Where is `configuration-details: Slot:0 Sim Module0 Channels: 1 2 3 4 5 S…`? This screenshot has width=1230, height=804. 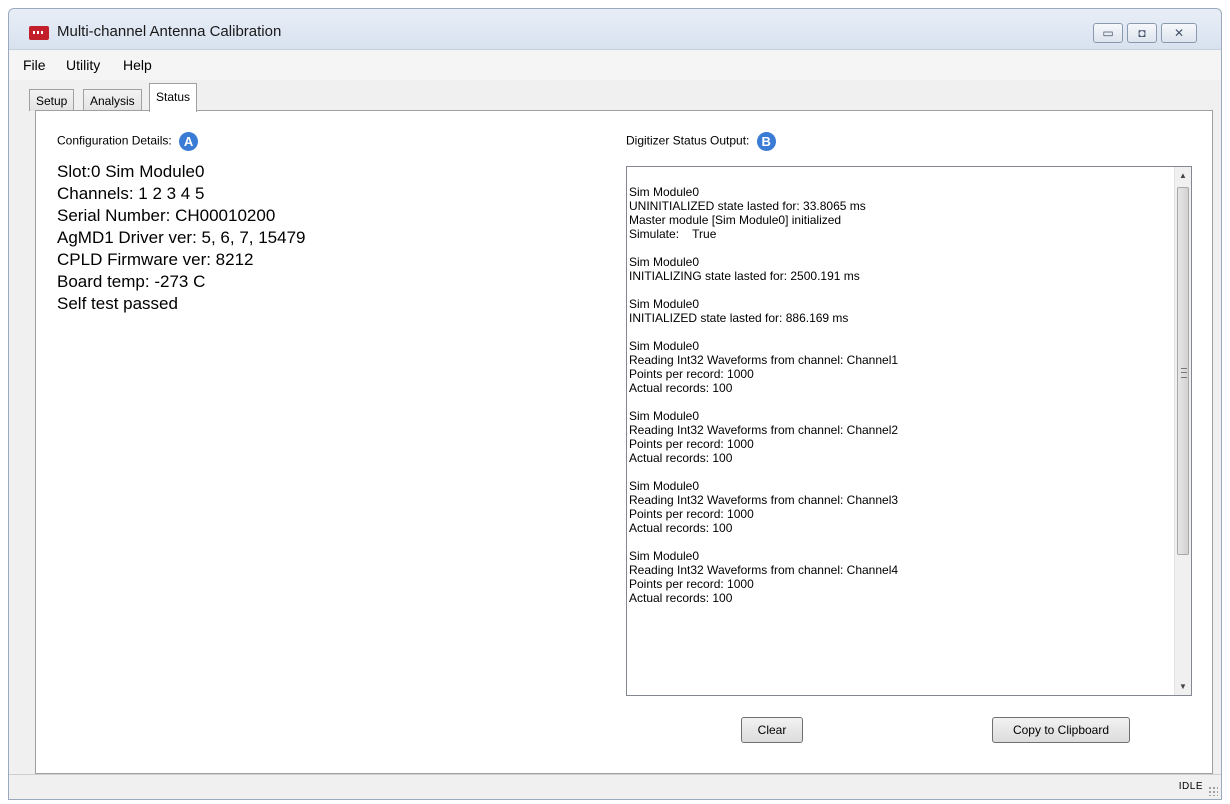
configuration-details: Slot:0 Sim Module0 Channels: 1 2 3 4 5 S… is located at coordinates (181, 238).